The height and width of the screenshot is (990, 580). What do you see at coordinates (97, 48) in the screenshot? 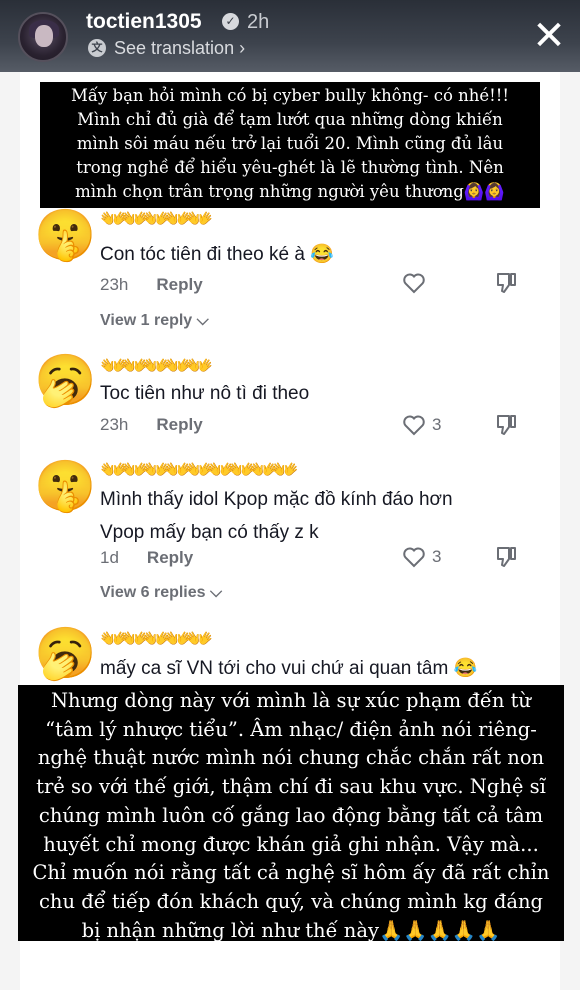
I see `translate-icon: 文` at bounding box center [97, 48].